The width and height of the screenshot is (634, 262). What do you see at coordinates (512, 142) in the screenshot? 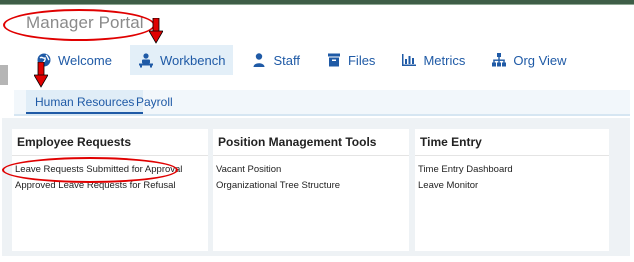
I see `panel-title: Time Entry` at bounding box center [512, 142].